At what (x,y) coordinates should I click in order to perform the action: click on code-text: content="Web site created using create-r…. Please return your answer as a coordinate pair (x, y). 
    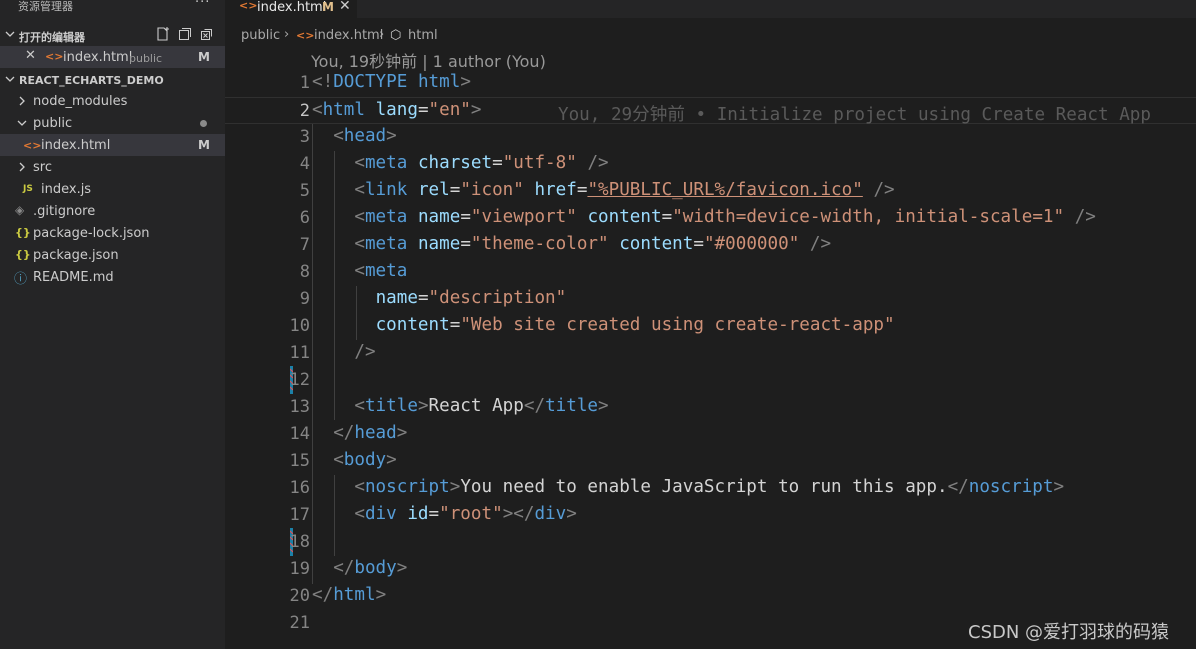
    Looking at the image, I should click on (603, 325).